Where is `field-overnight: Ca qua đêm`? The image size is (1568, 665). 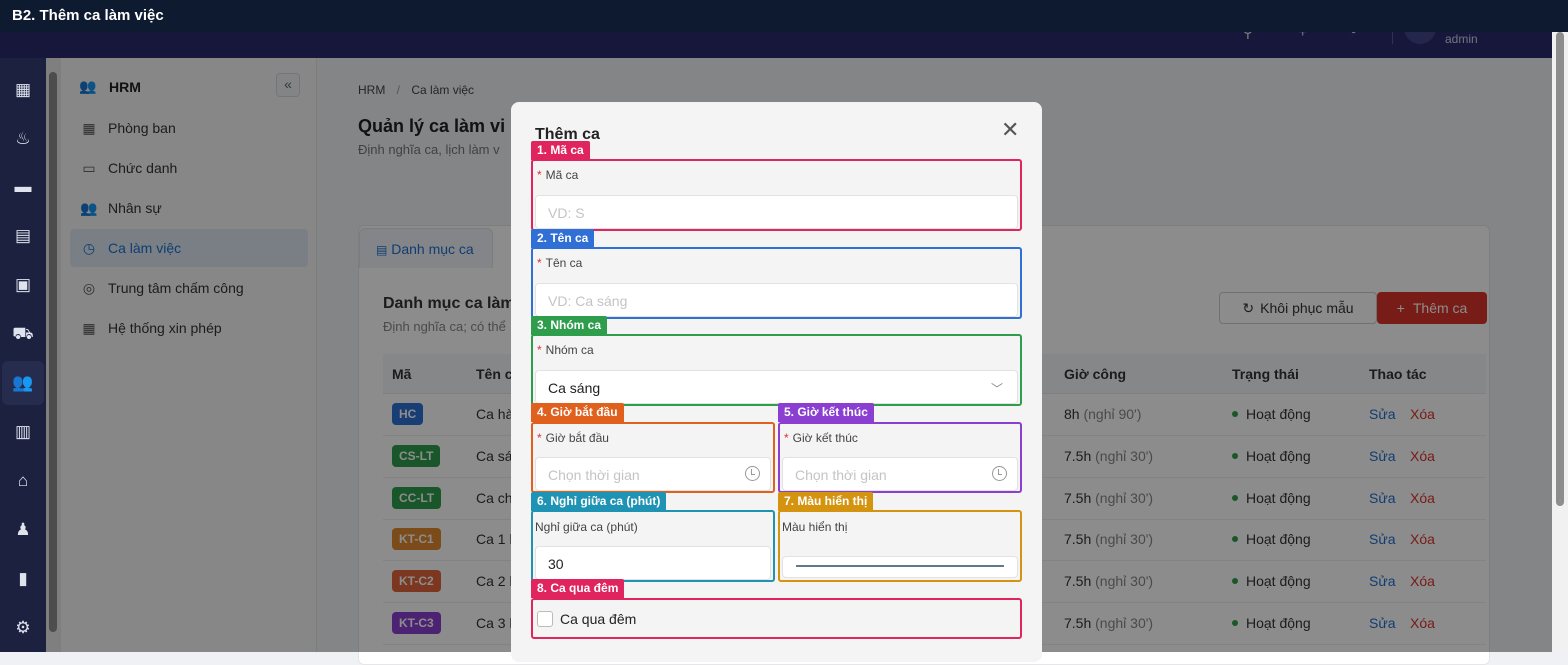
field-overnight: Ca qua đêm is located at coordinates (776, 618).